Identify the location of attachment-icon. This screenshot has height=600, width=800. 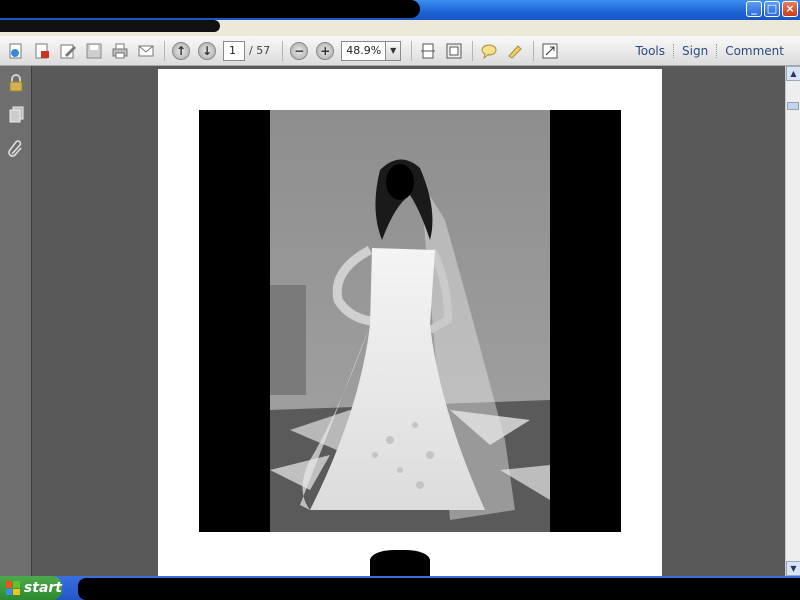
(16, 150).